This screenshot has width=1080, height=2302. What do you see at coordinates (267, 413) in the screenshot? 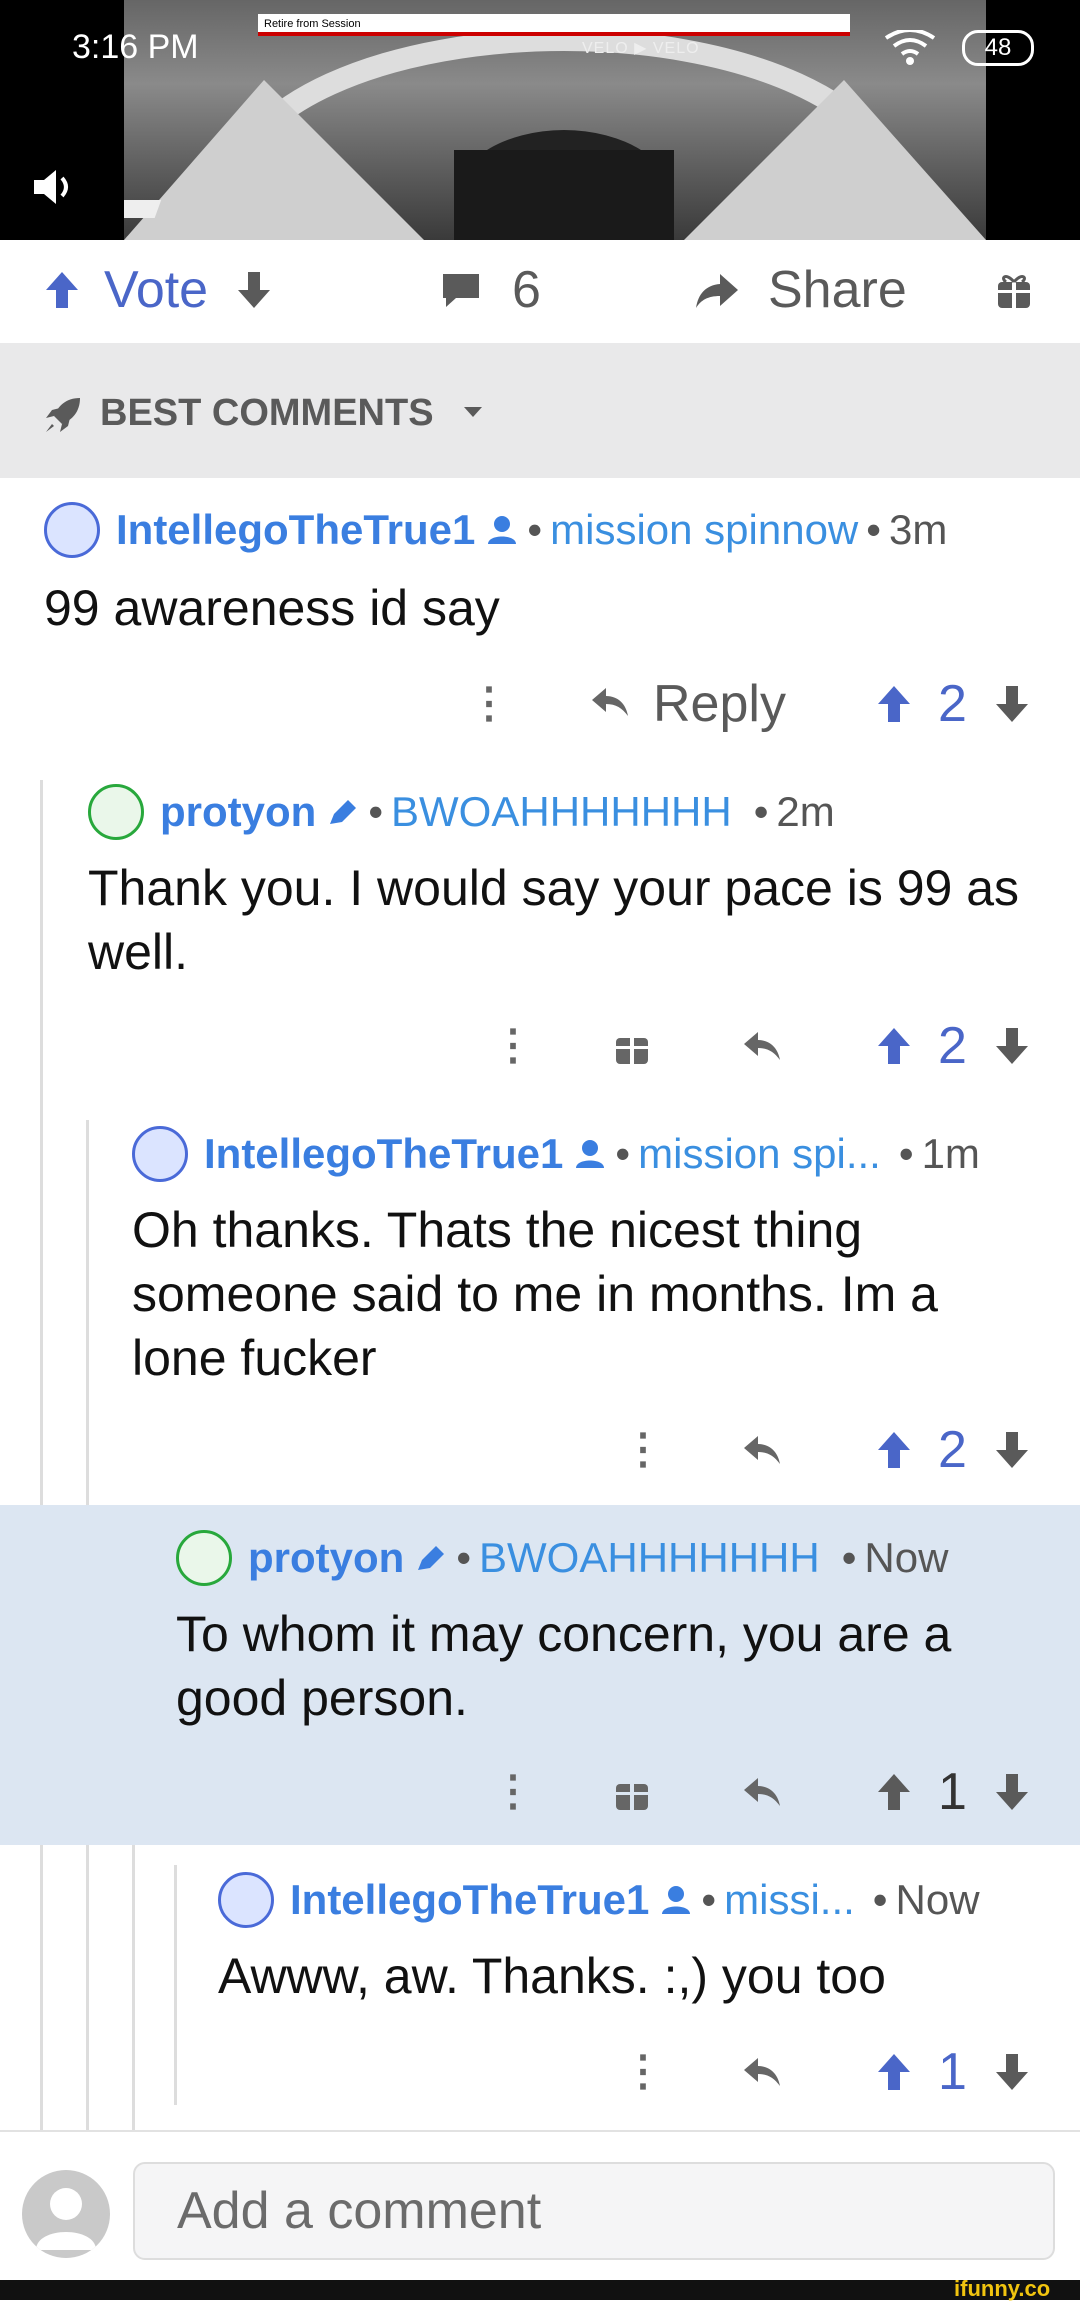
I see `best-comments-label: BEST COMMENTS` at bounding box center [267, 413].